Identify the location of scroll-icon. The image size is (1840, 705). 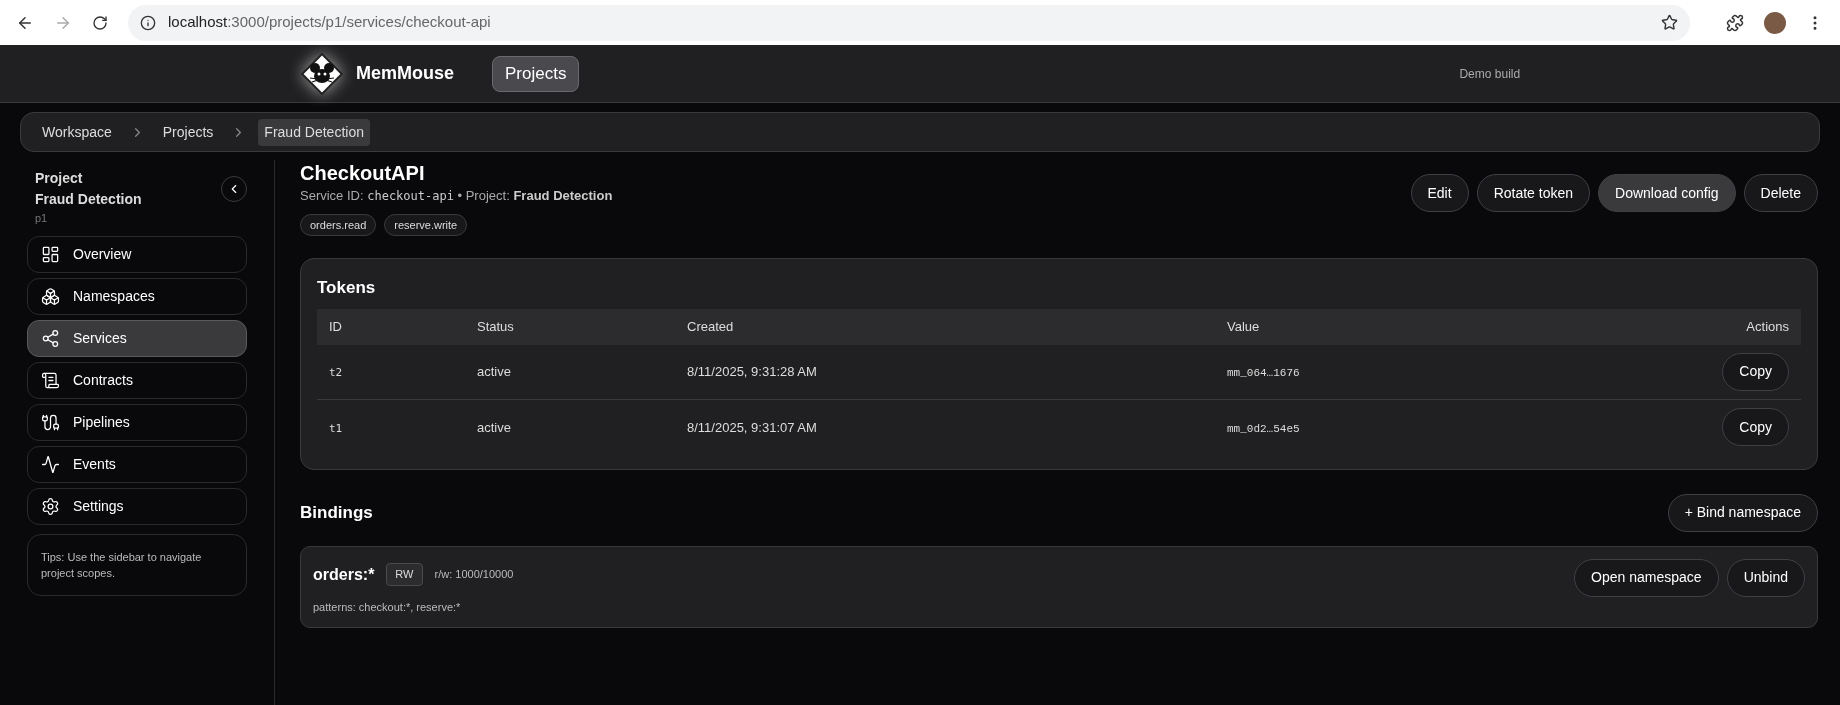
(50, 380).